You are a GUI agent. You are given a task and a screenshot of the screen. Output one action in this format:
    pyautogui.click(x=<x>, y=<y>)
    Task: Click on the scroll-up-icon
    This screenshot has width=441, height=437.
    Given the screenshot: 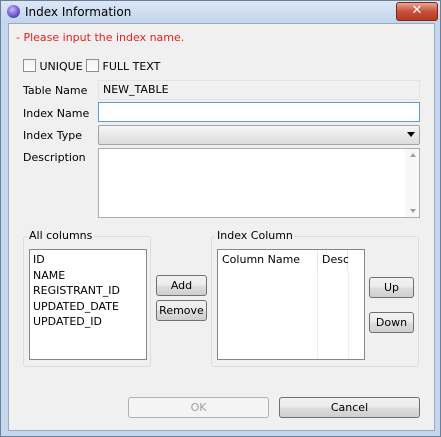 What is the action you would take?
    pyautogui.click(x=413, y=155)
    